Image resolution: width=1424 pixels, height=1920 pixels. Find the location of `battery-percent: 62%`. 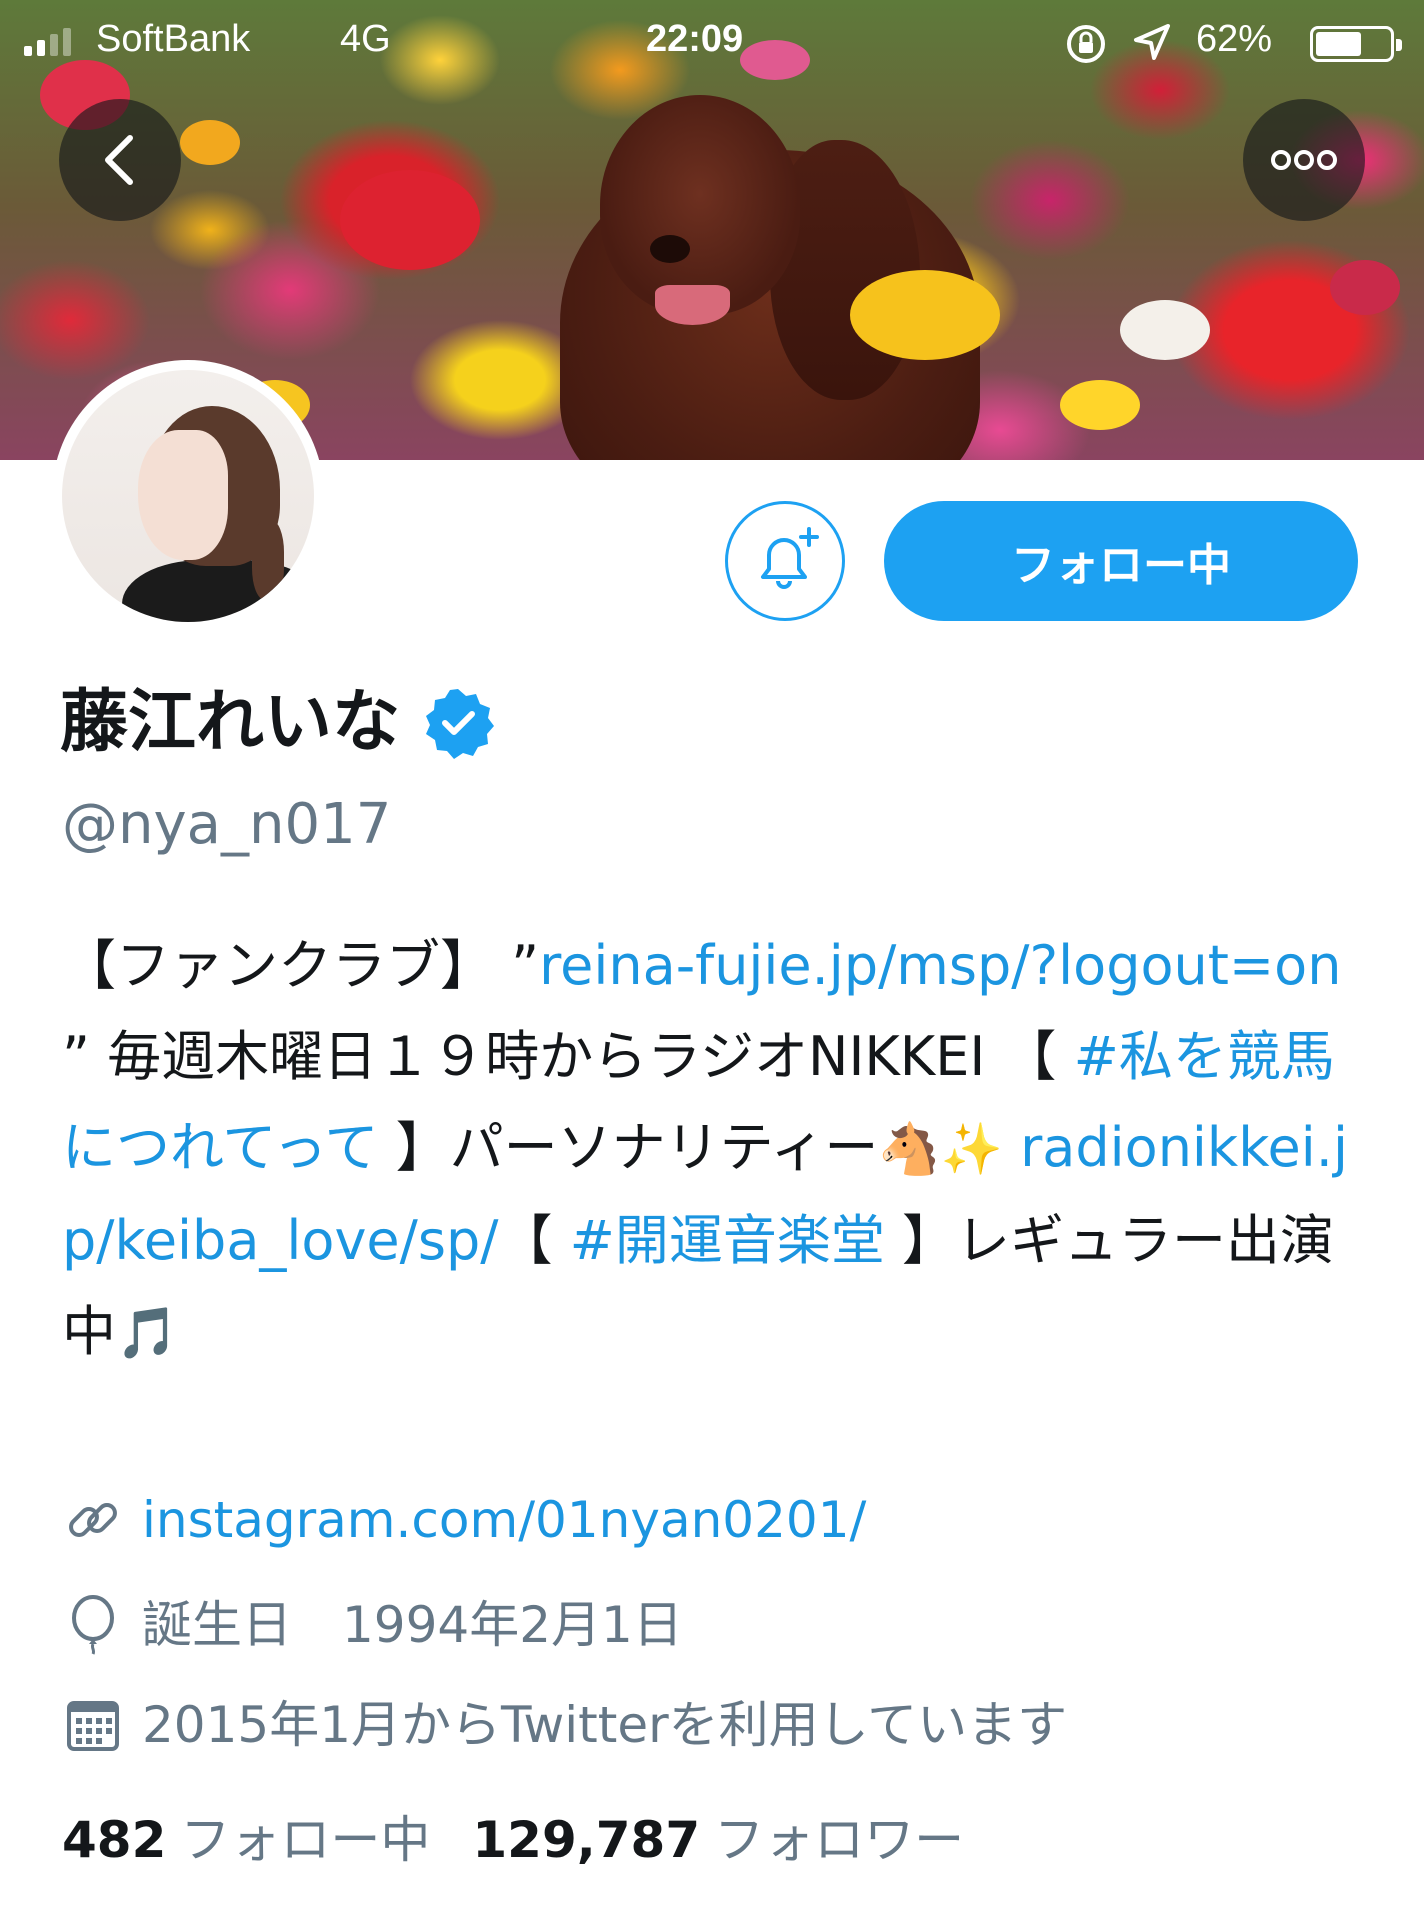

battery-percent: 62% is located at coordinates (1234, 39).